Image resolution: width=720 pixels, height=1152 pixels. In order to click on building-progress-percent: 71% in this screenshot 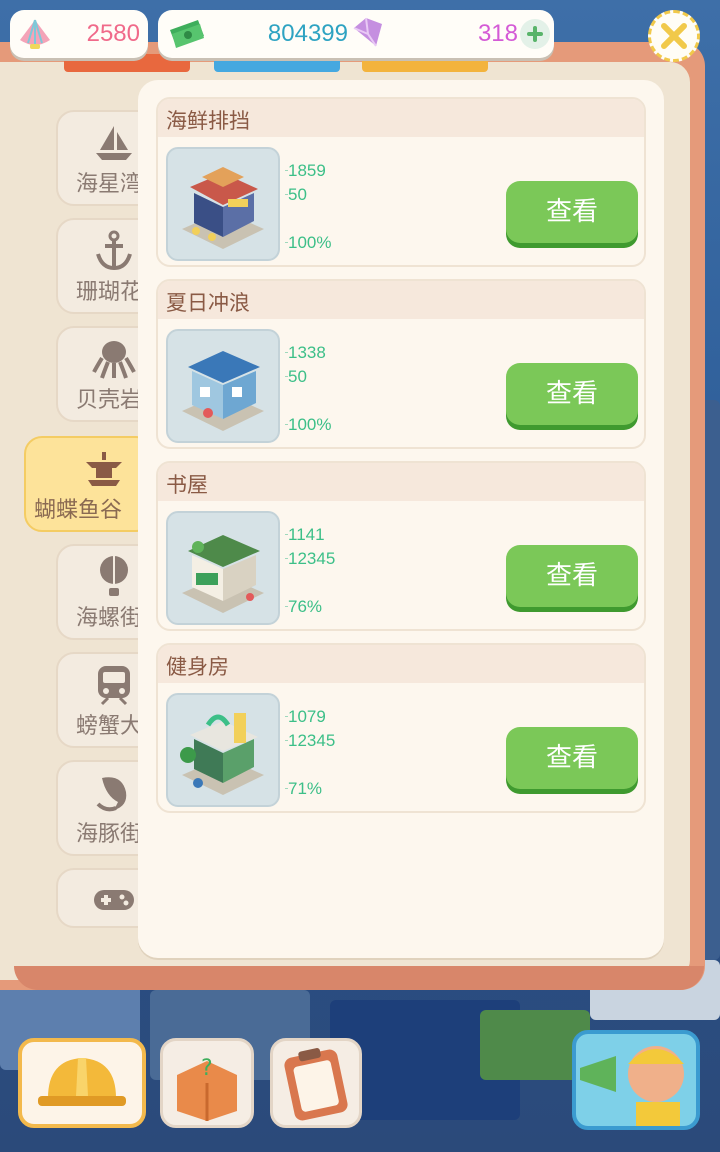, I will do `click(303, 788)`.